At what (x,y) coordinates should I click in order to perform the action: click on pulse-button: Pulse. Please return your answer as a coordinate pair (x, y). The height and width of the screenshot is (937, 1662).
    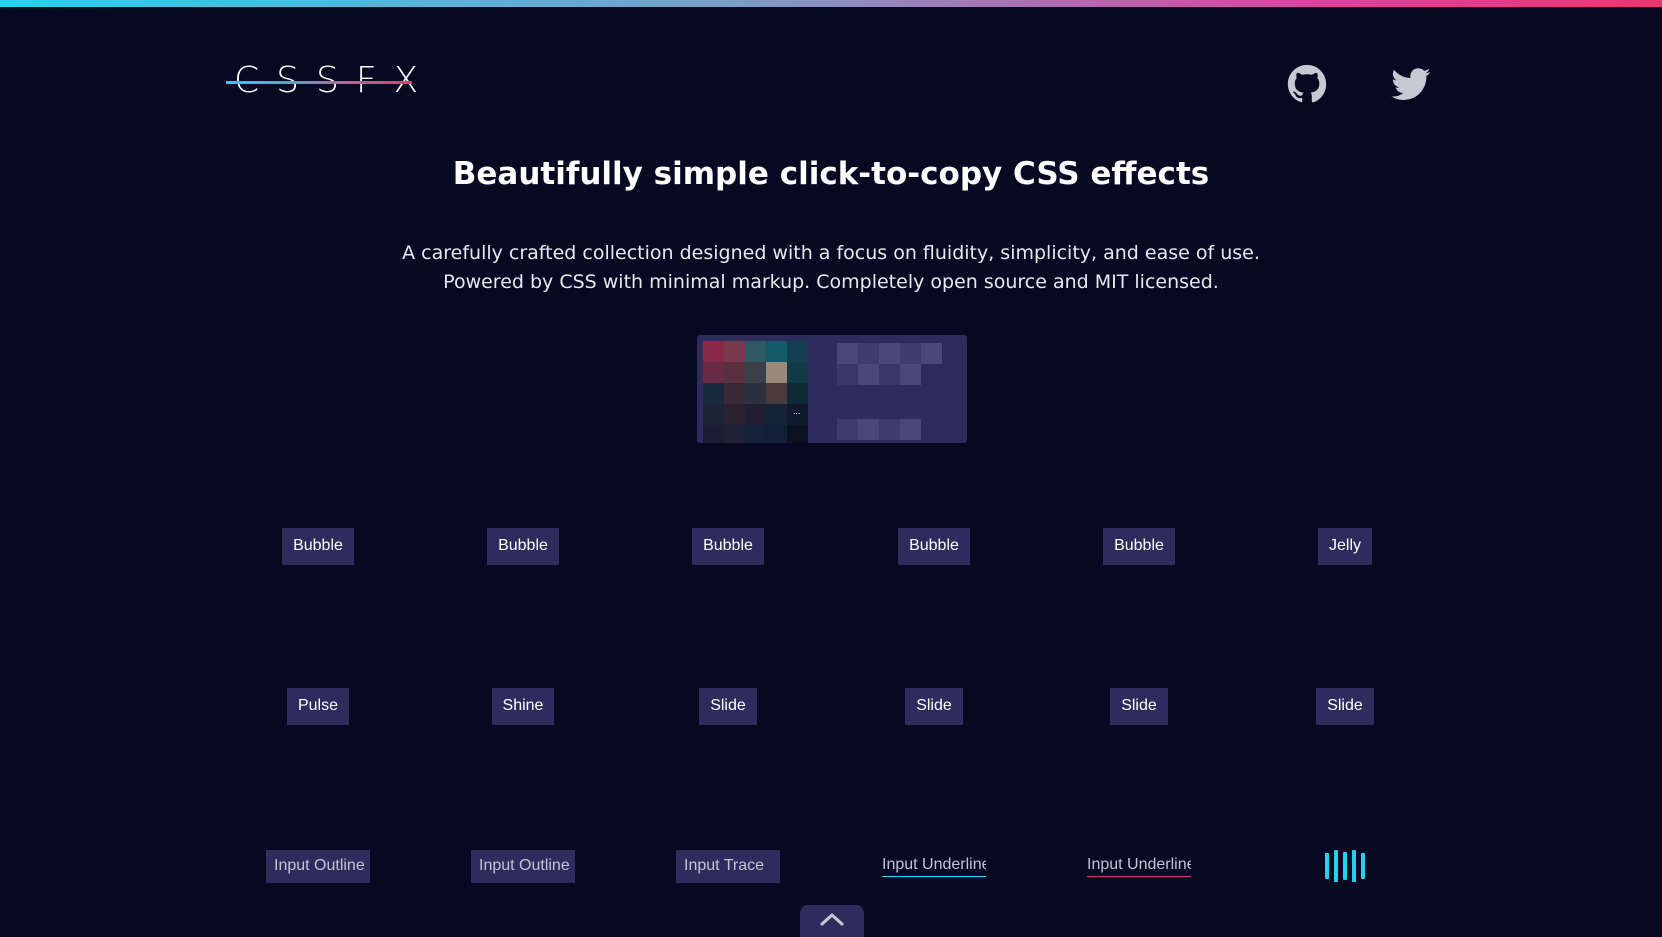
    Looking at the image, I should click on (318, 706).